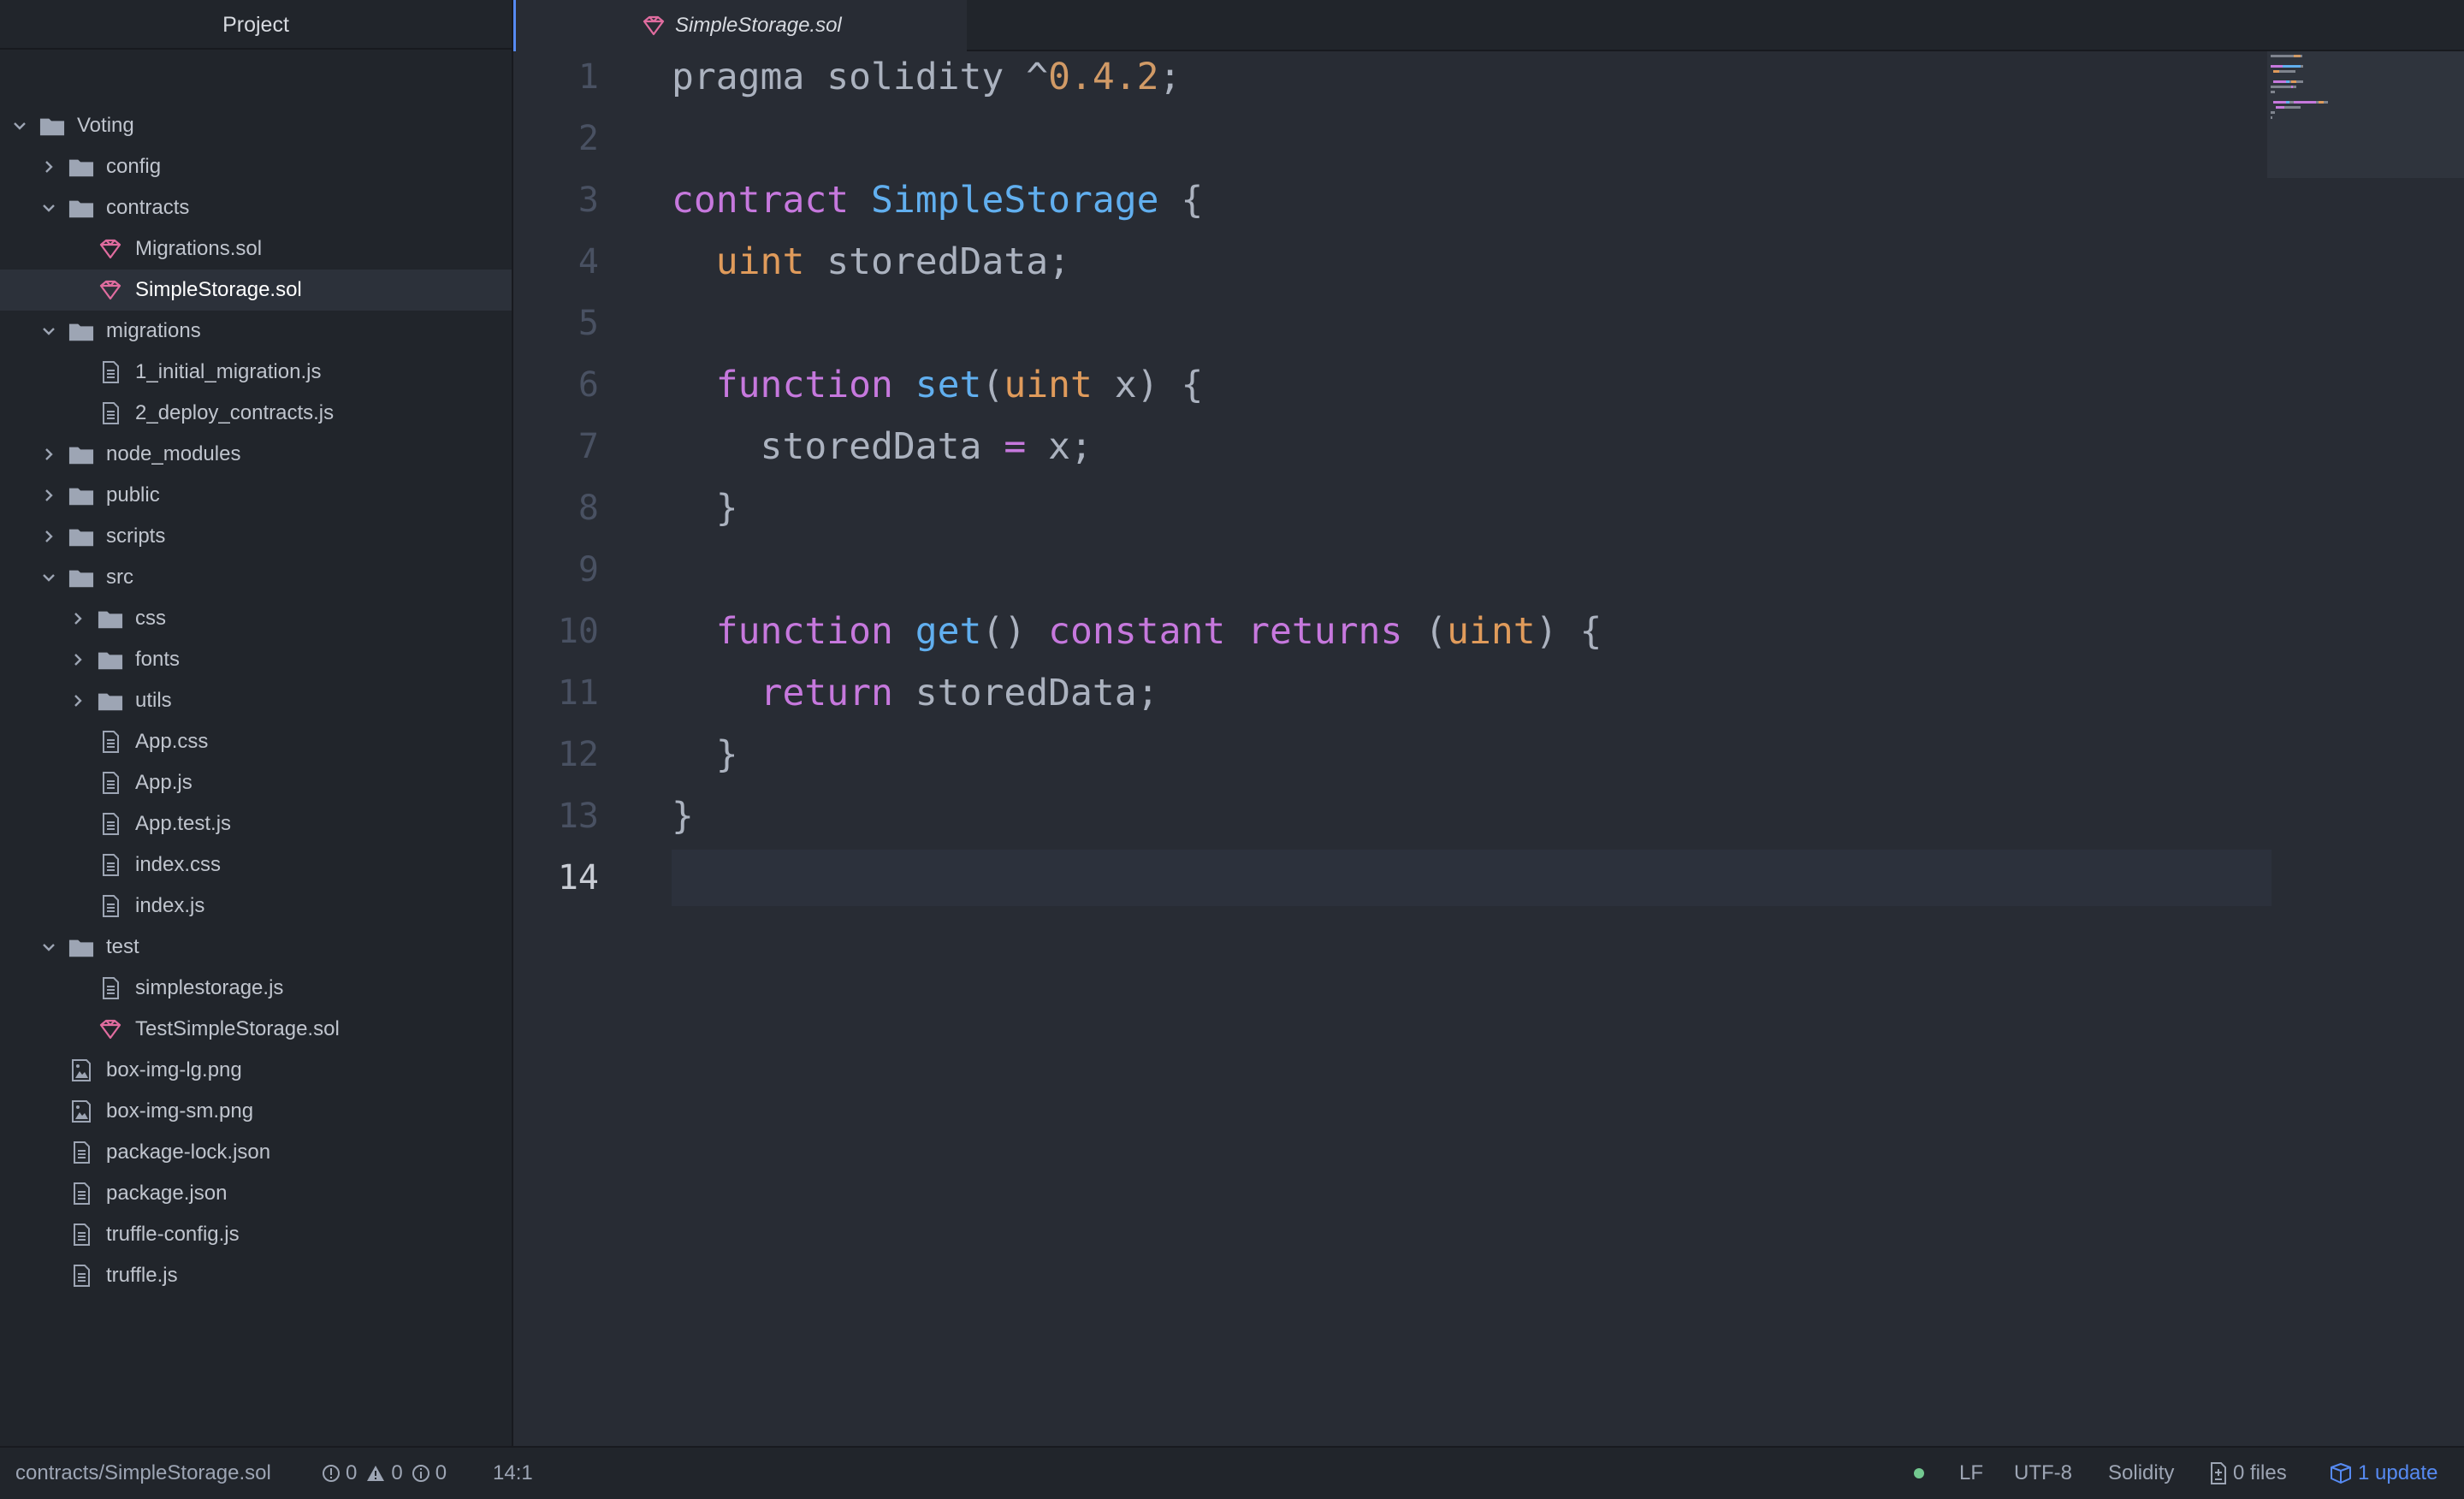 This screenshot has height=1499, width=2464. What do you see at coordinates (256, 1029) in the screenshot?
I see `tree-file: TestSimpleStorage.sol` at bounding box center [256, 1029].